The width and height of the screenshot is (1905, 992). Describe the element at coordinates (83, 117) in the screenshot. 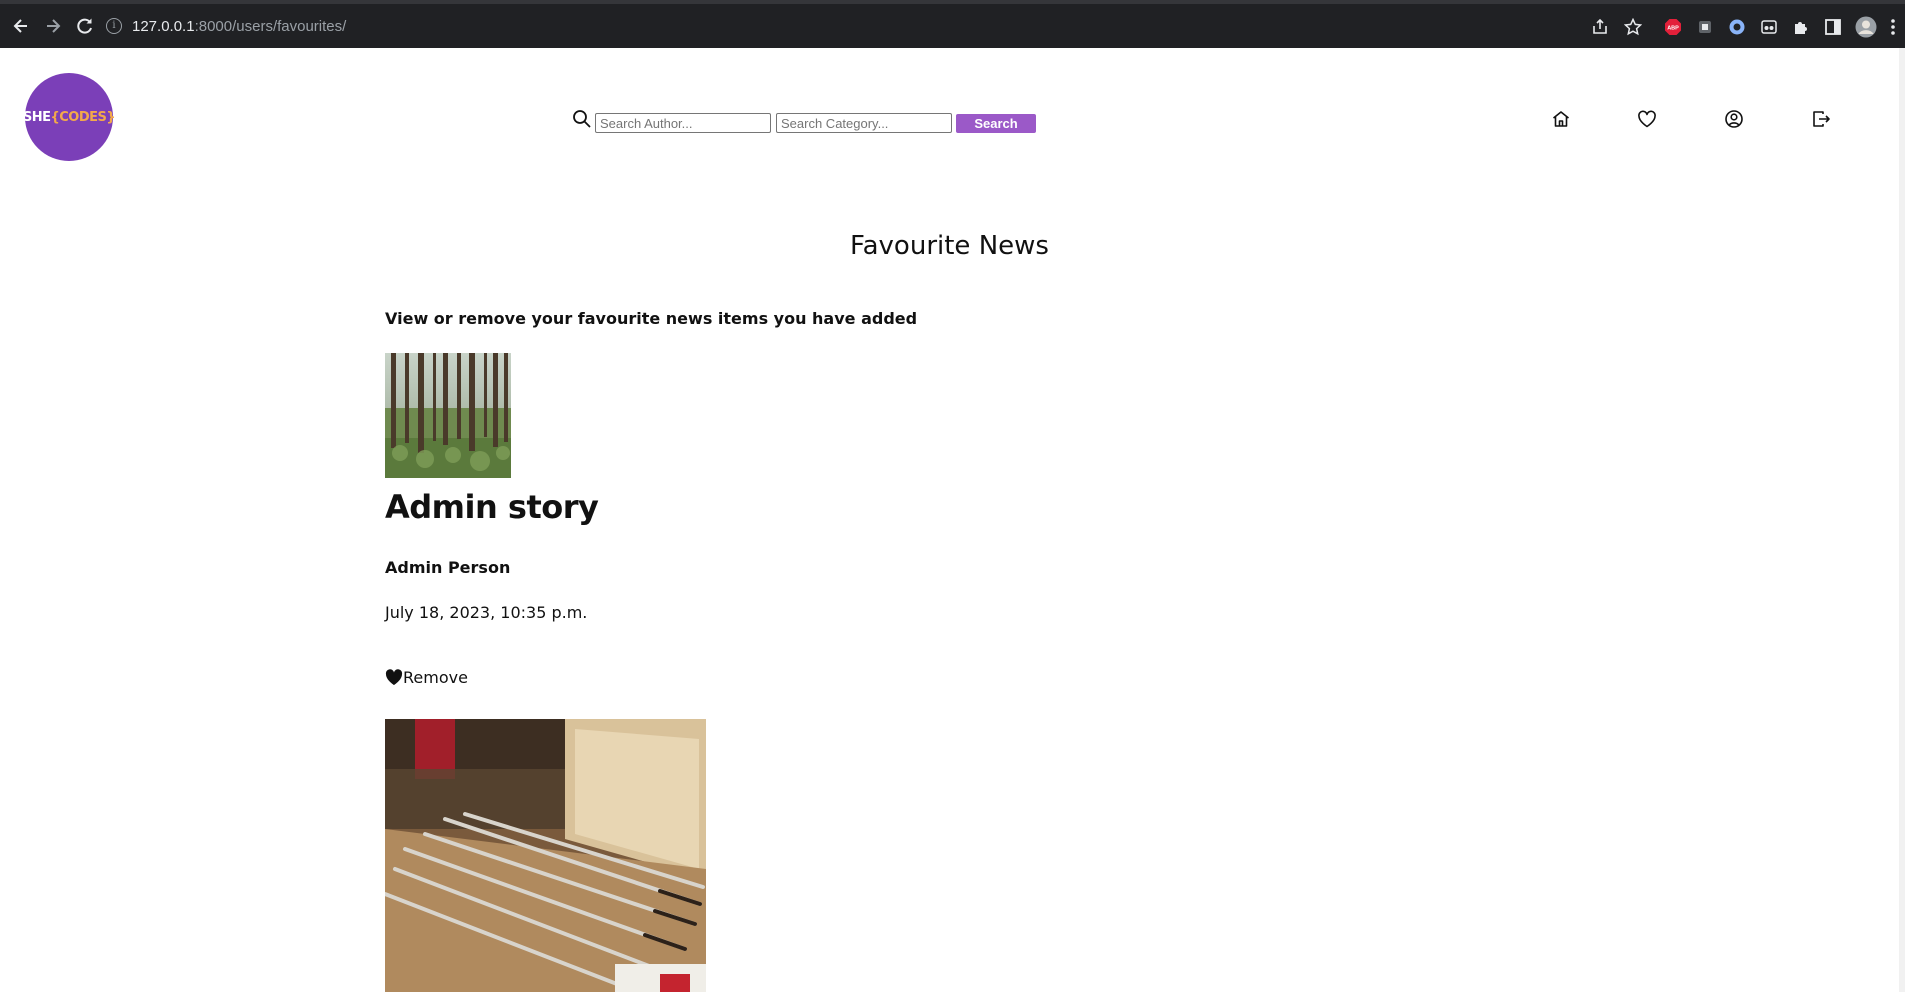

I see `logo-text-codes: {CODES}` at that location.